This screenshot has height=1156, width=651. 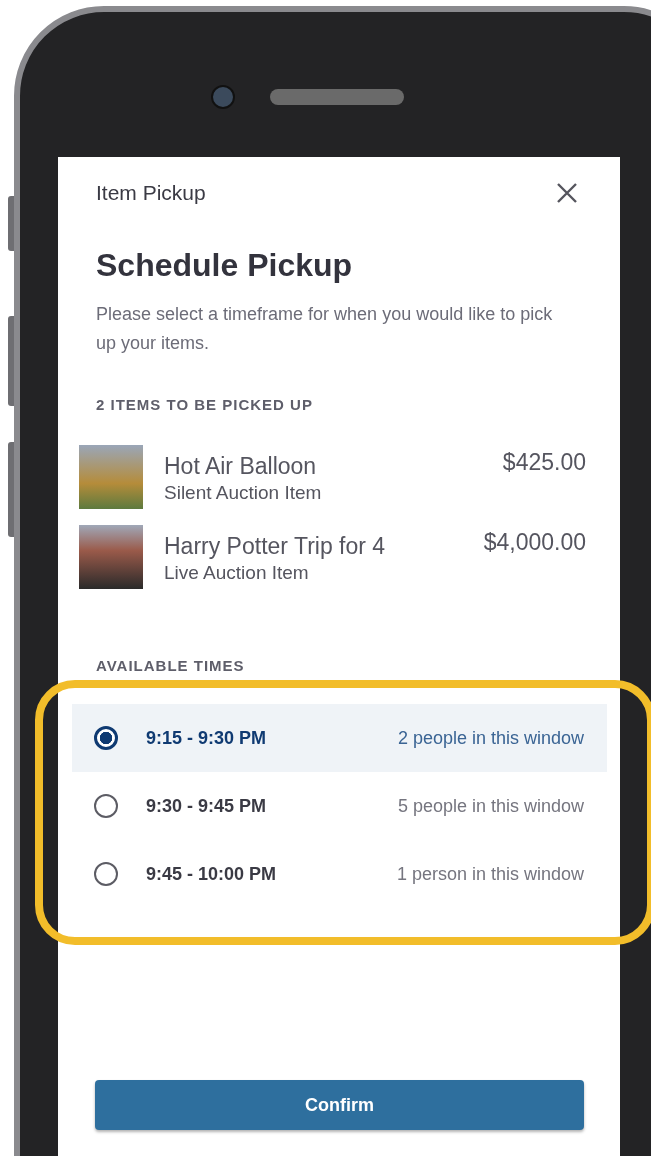 What do you see at coordinates (490, 874) in the screenshot?
I see `people-count: 1 person in this window` at bounding box center [490, 874].